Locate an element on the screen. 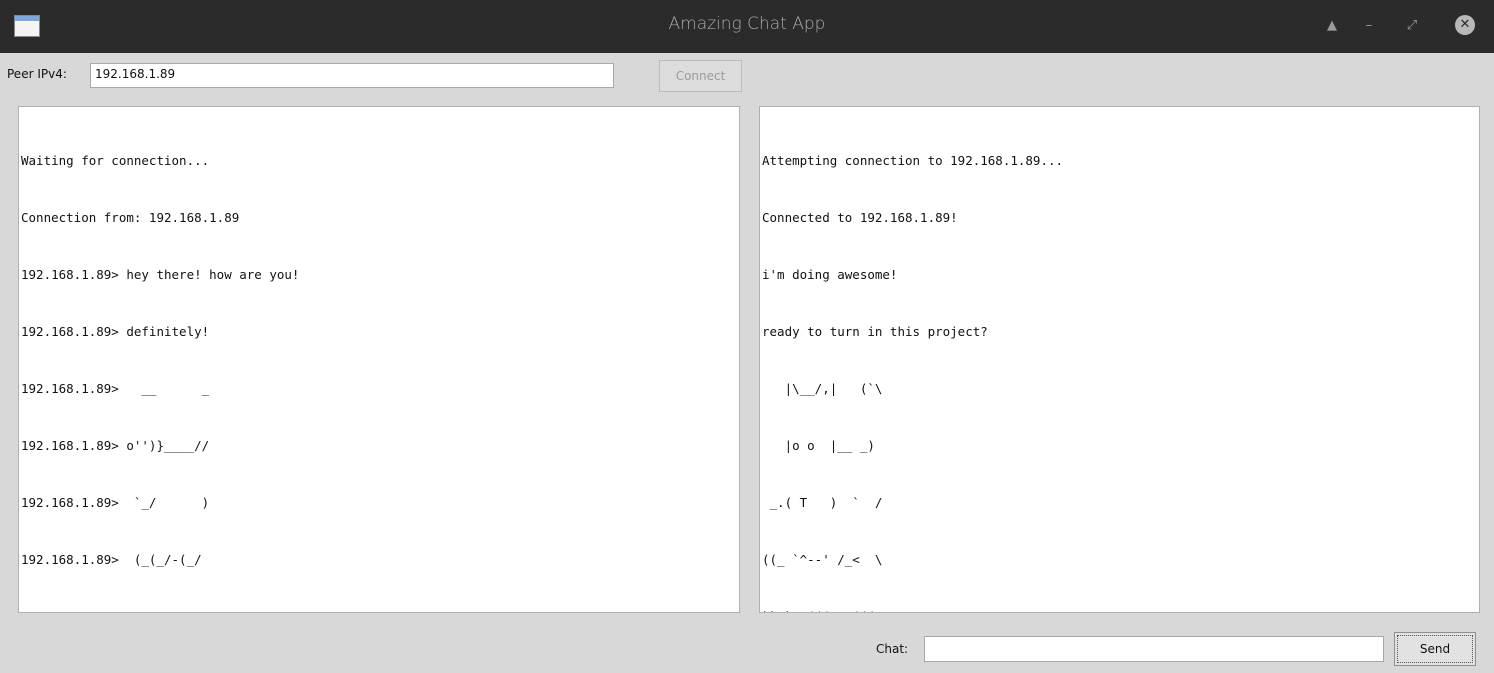 This screenshot has width=1494, height=673. log-line: |o o |__ _) is located at coordinates (818, 445).